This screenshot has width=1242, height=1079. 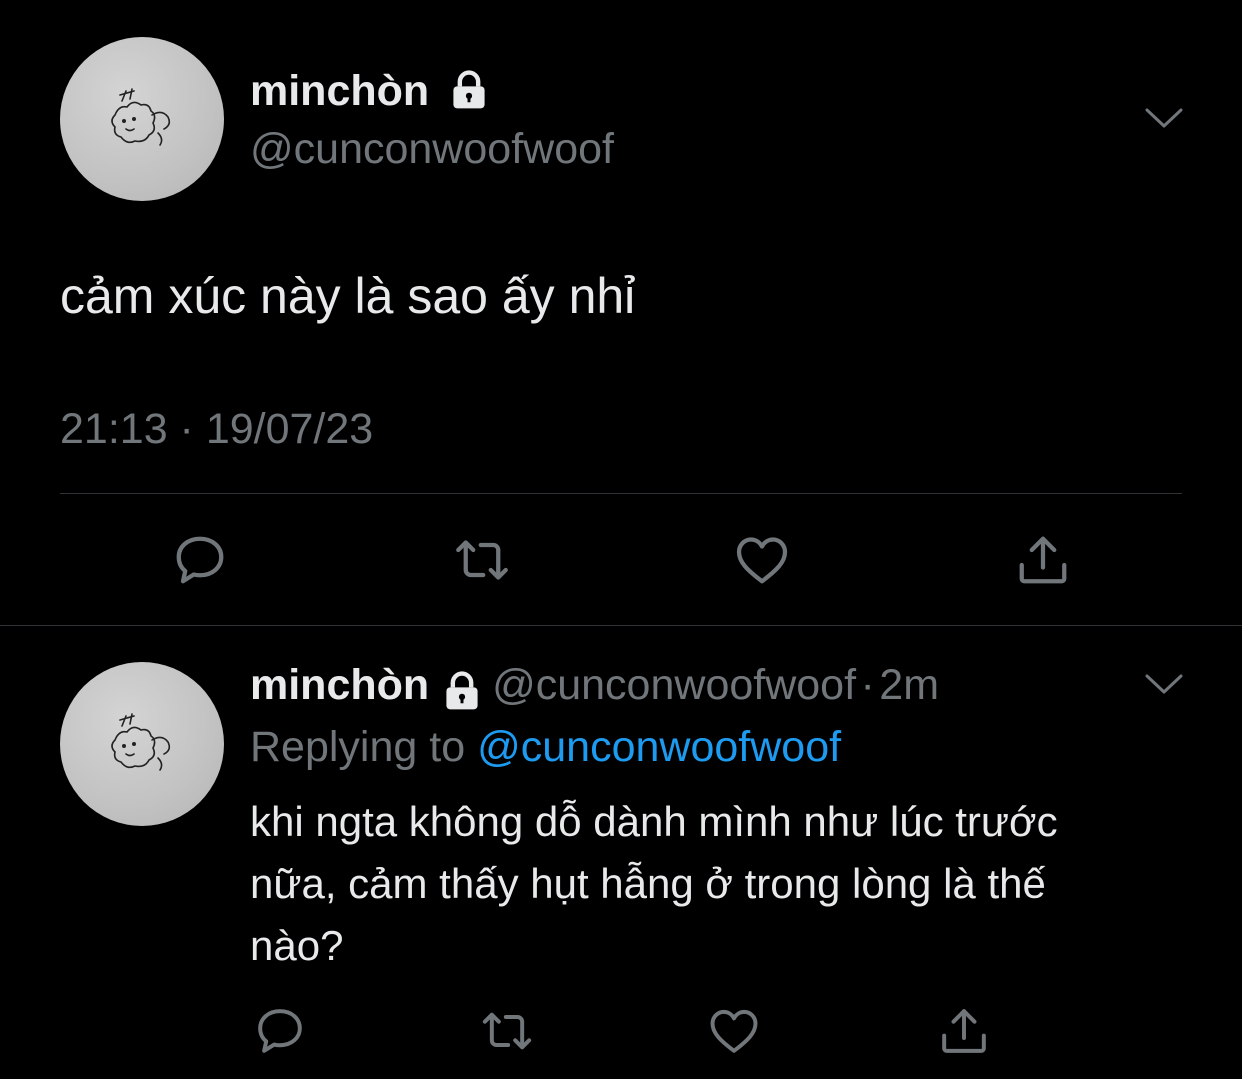 I want to click on reply-author-name: minchòn, so click(x=339, y=685).